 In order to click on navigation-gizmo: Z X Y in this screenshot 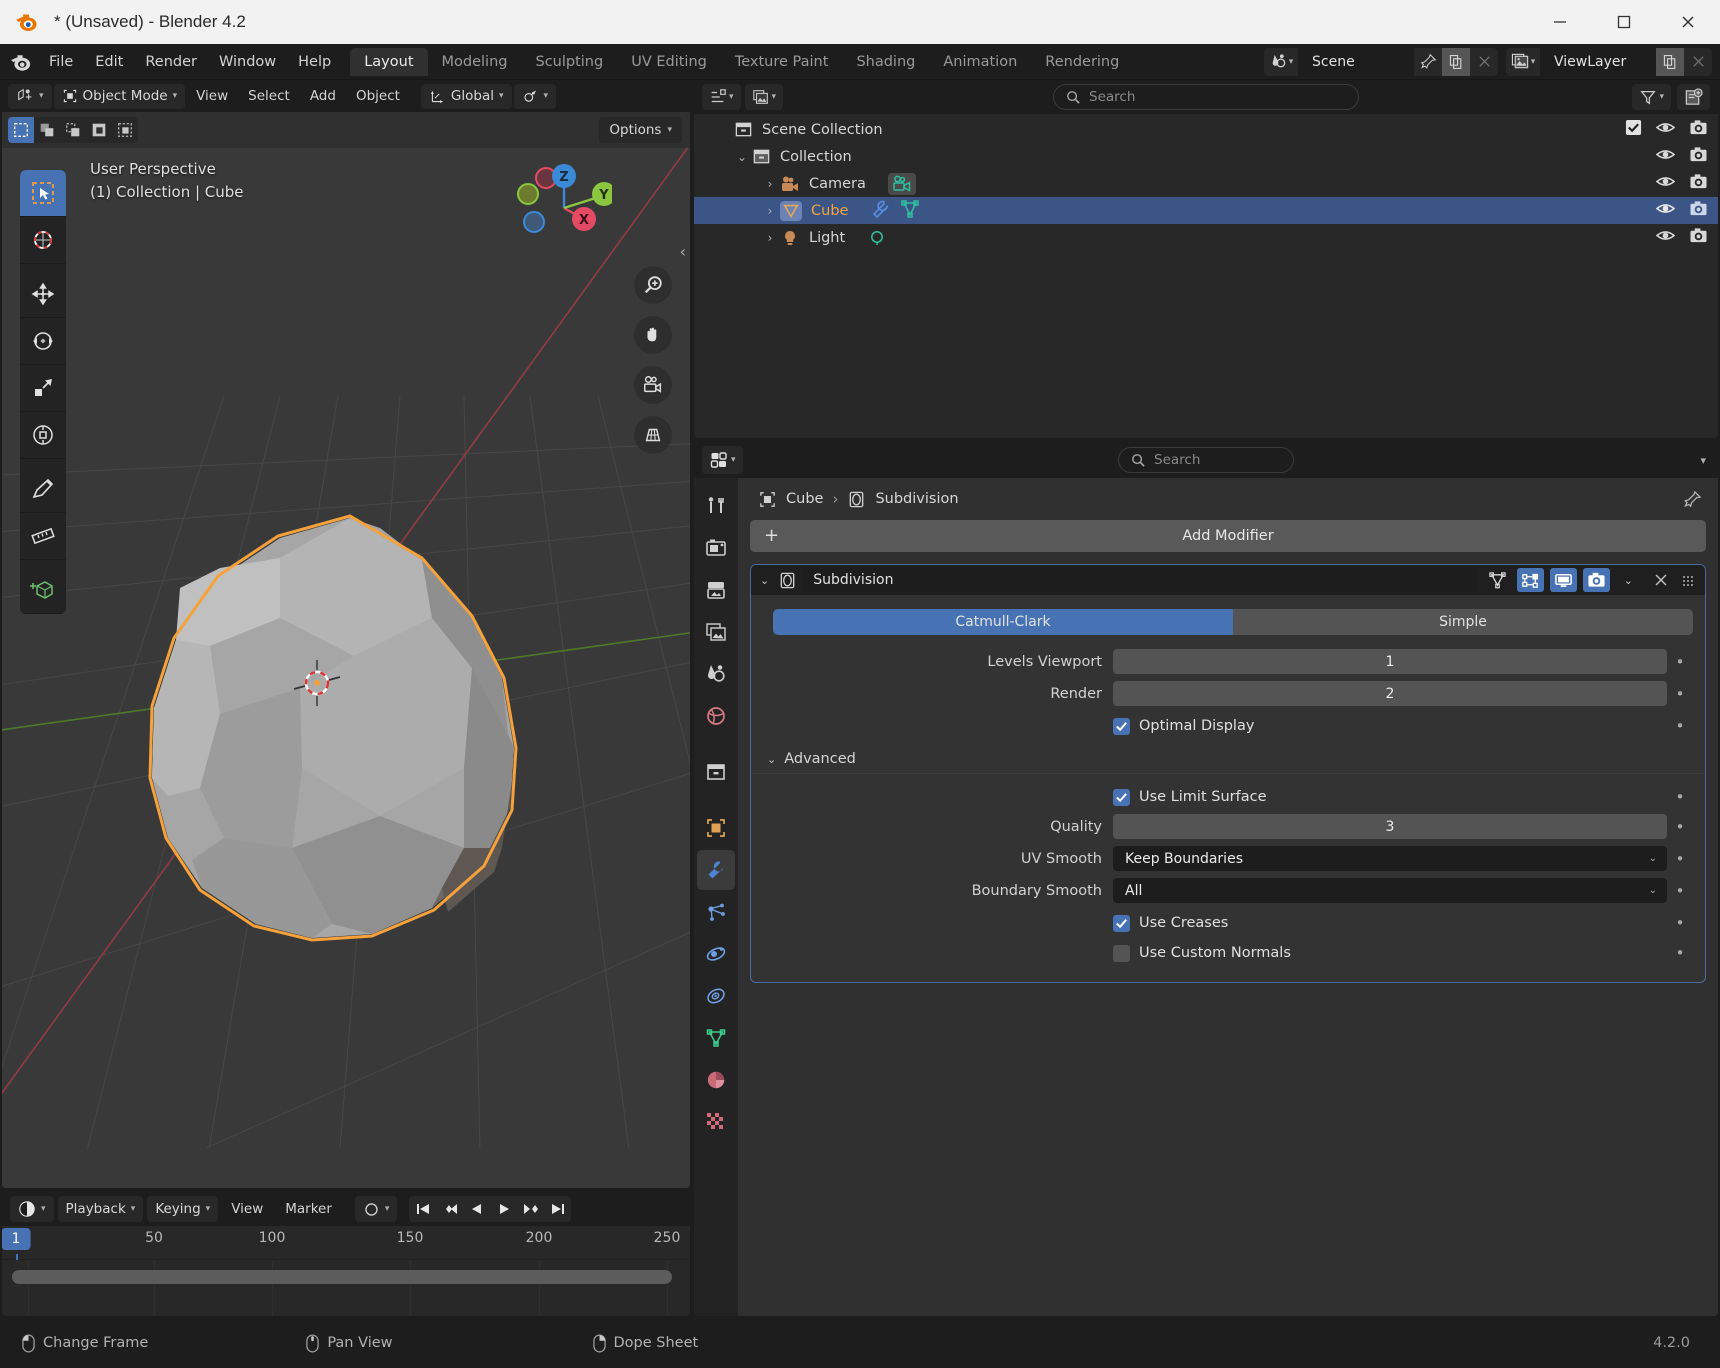, I will do `click(564, 208)`.